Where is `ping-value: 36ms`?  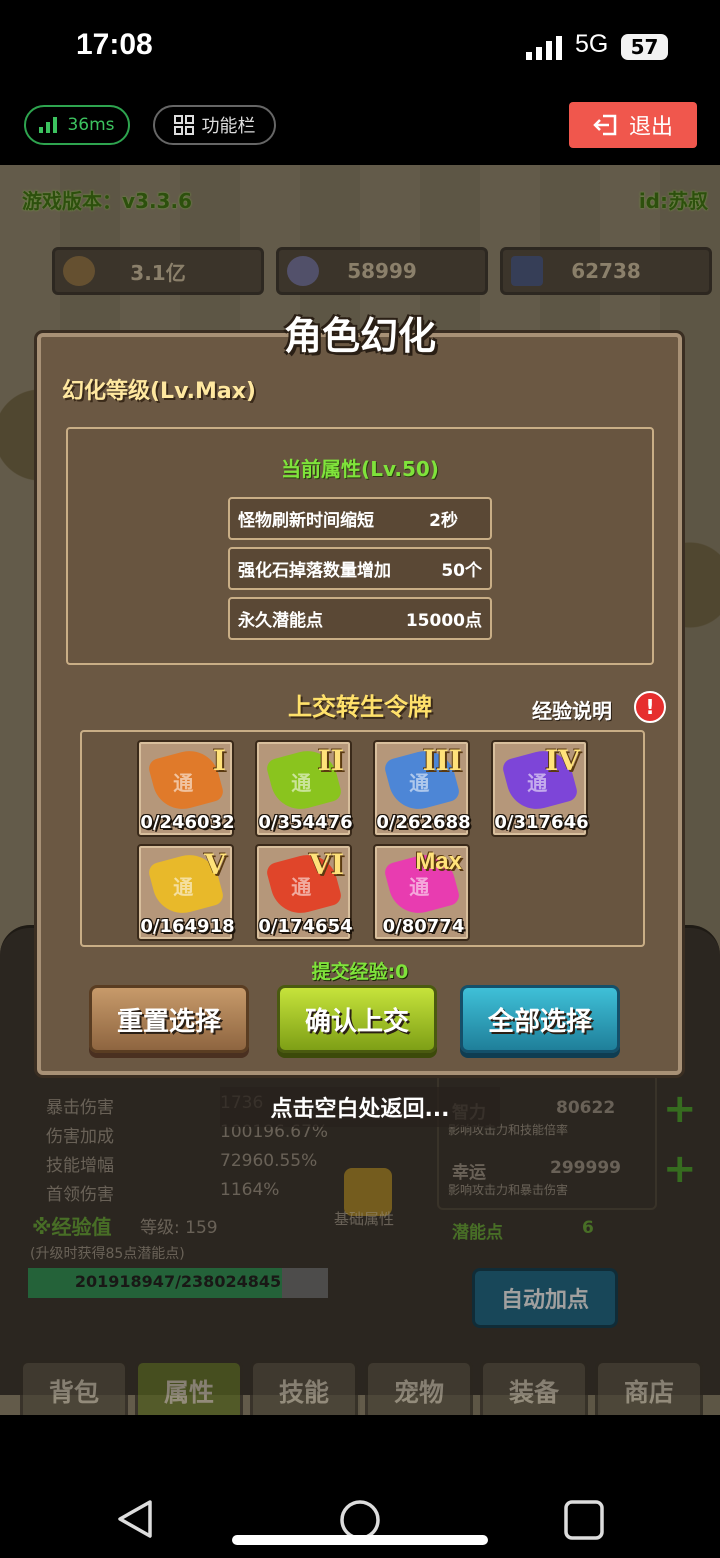 ping-value: 36ms is located at coordinates (91, 125).